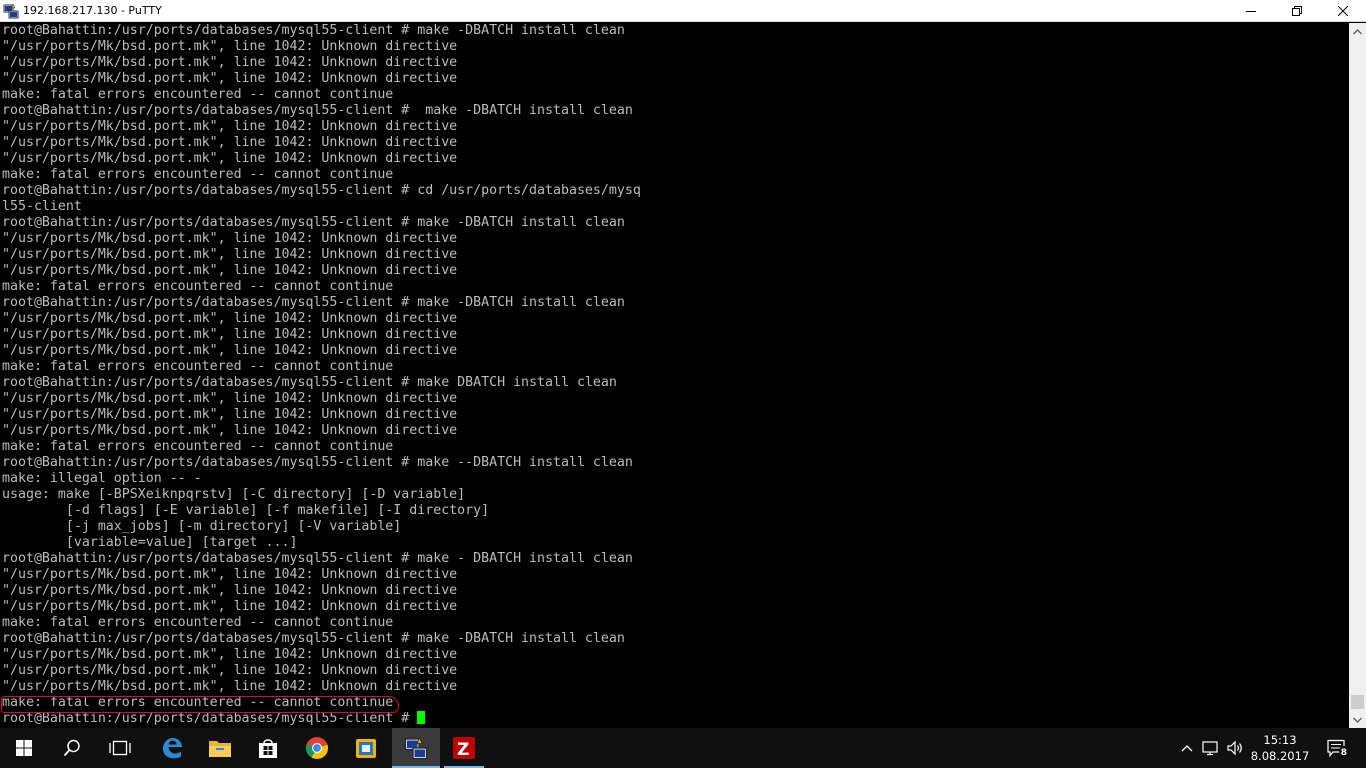  What do you see at coordinates (150, 542) in the screenshot?
I see `terminal-line: [variable=value] [target ...]` at bounding box center [150, 542].